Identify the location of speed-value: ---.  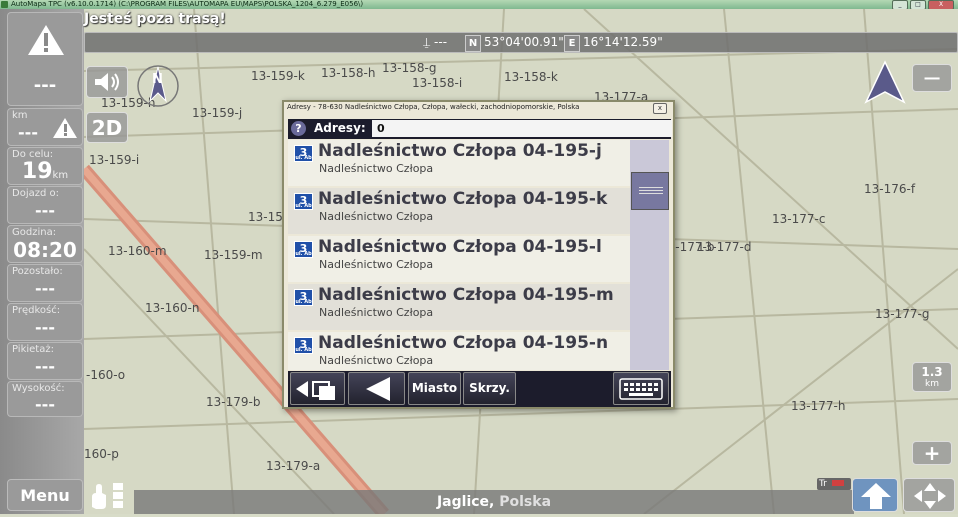
(45, 327).